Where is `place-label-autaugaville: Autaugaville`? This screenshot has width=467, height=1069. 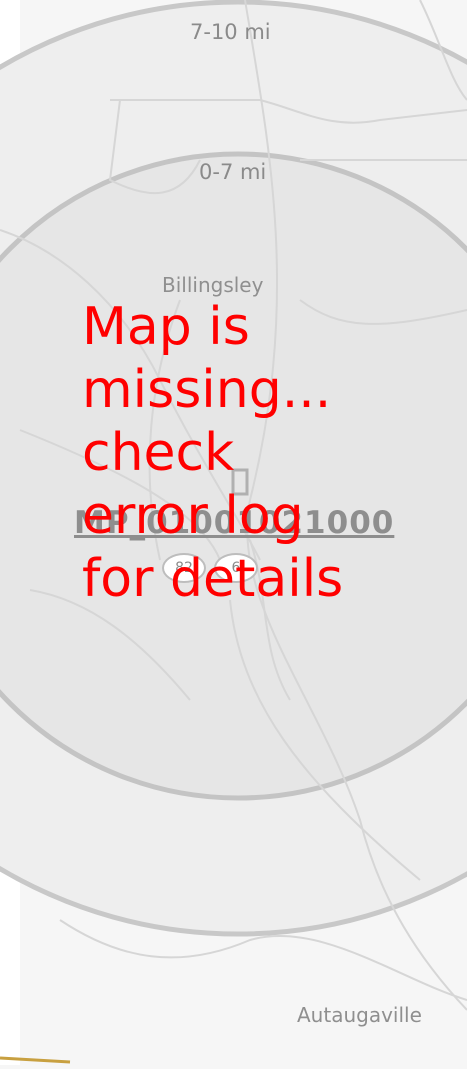 place-label-autaugaville: Autaugaville is located at coordinates (359, 1015).